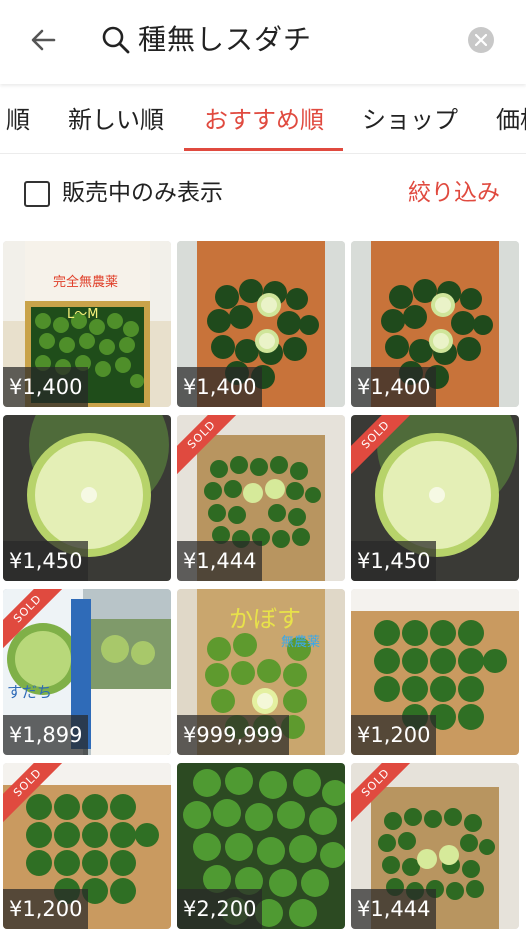 The width and height of the screenshot is (526, 935). What do you see at coordinates (116, 40) in the screenshot?
I see `search-icon` at bounding box center [116, 40].